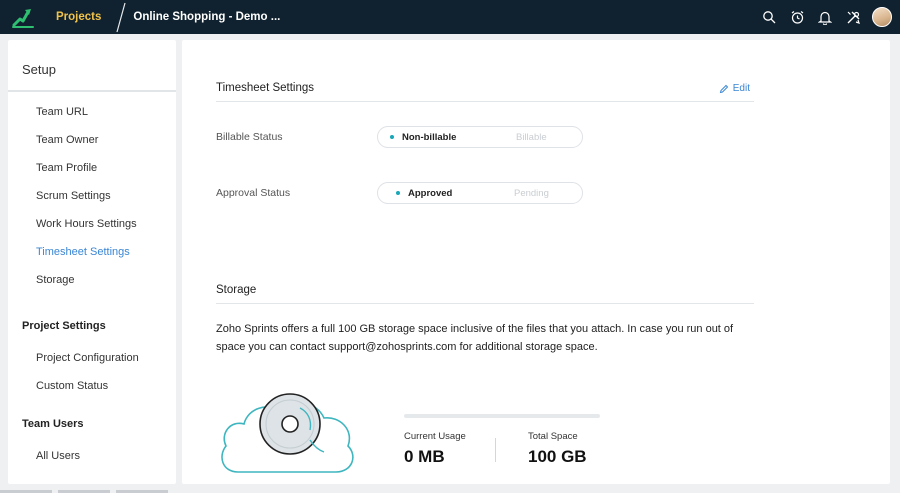 The height and width of the screenshot is (493, 900). I want to click on sprints-logo, so click(23, 17).